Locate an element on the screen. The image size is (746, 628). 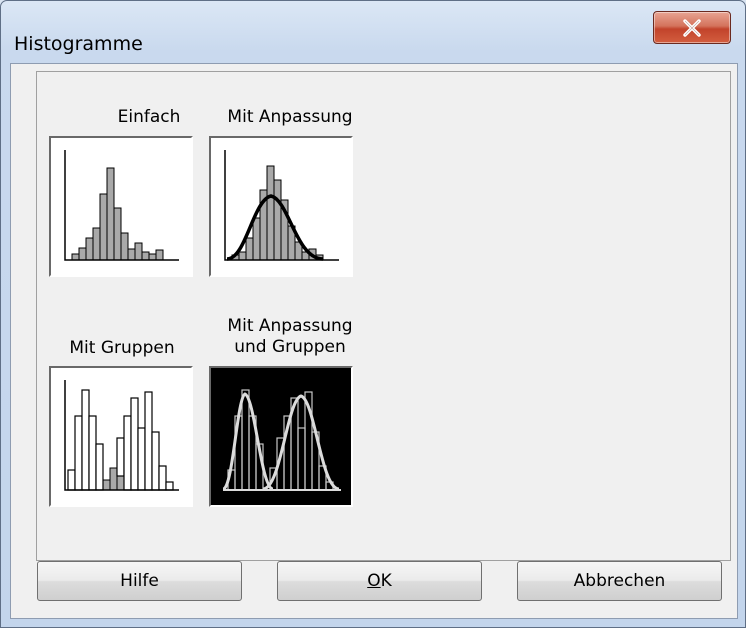
option-mit-gruppen is located at coordinates (121, 436).